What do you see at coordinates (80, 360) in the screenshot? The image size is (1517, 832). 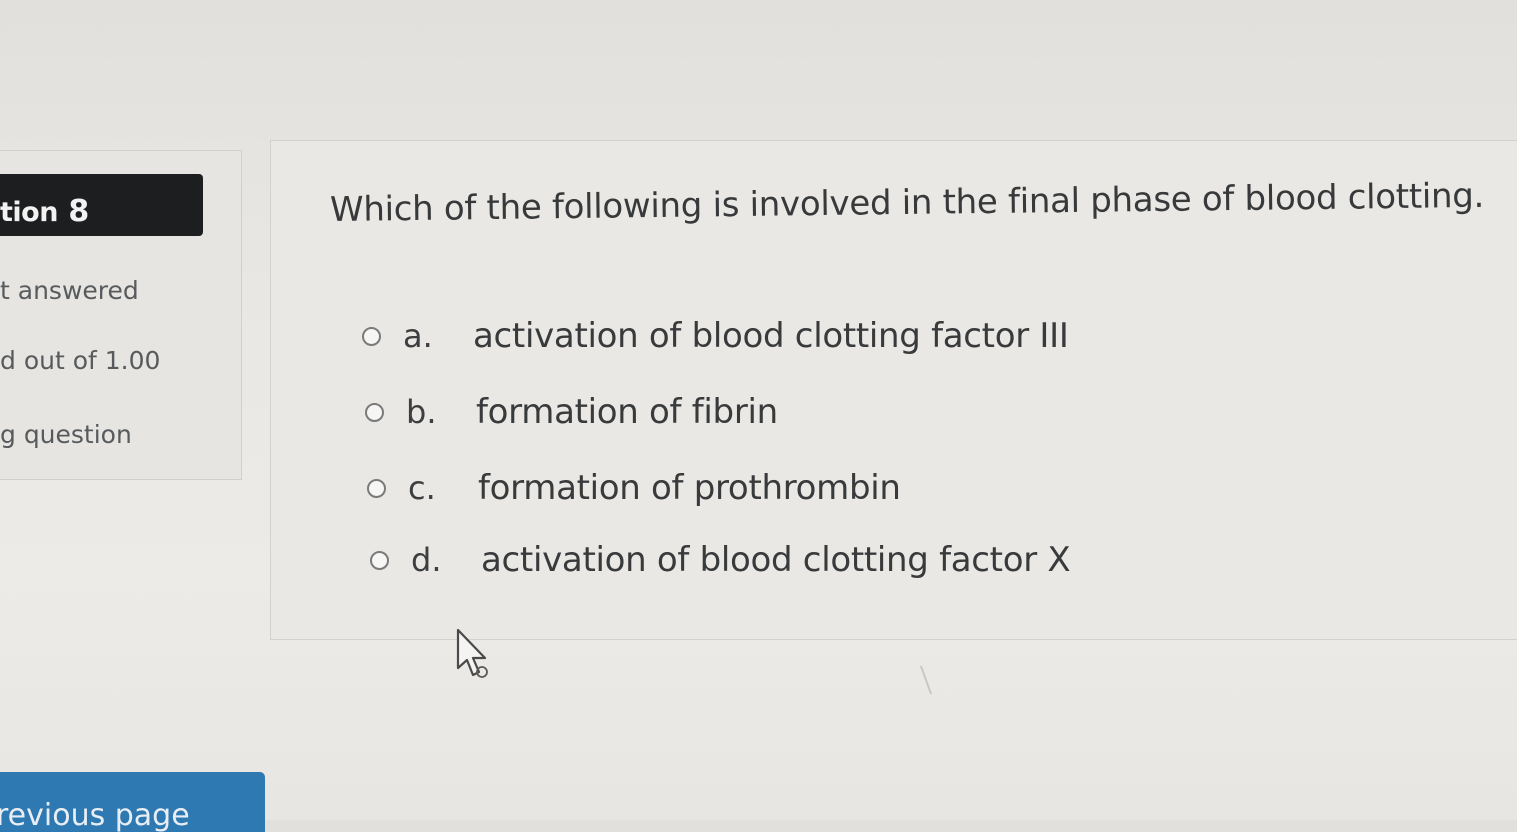 I see `question-mark: d out of 1.00` at bounding box center [80, 360].